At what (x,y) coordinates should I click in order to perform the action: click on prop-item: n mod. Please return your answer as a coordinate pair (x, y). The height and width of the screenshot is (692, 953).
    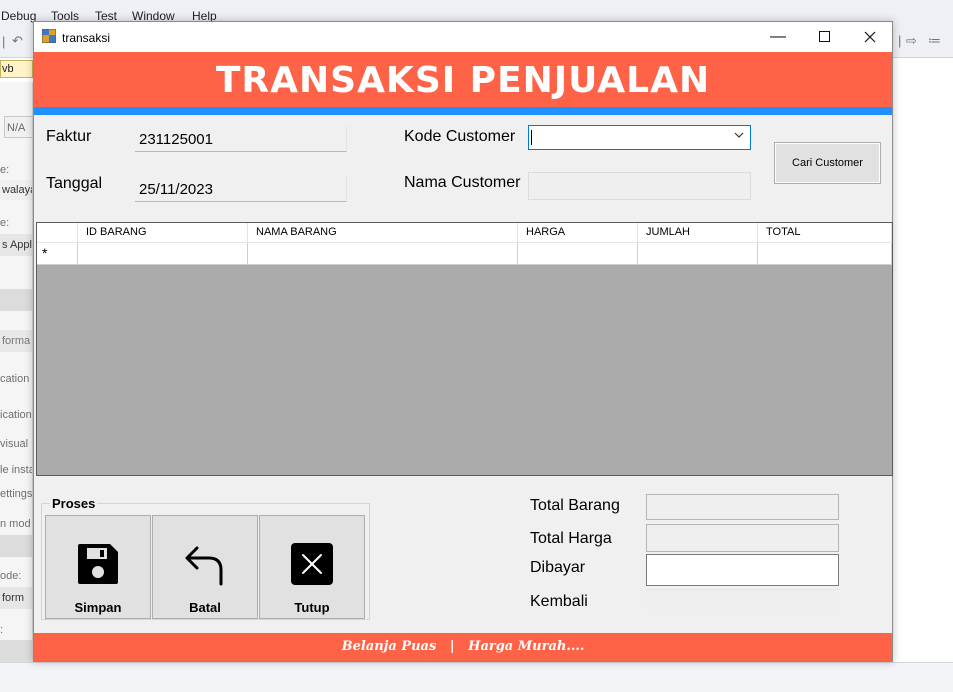
    Looking at the image, I should click on (15, 524).